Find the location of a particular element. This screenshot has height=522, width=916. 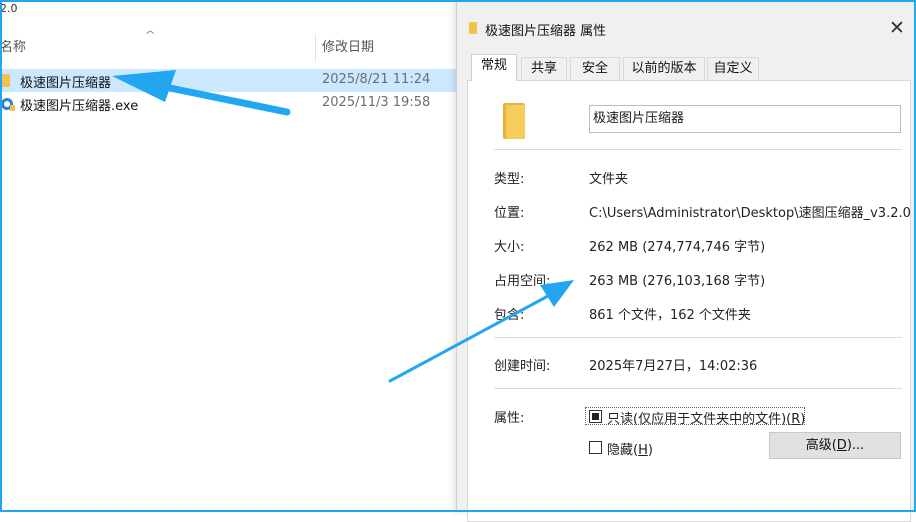

path-fragment: 2.0 is located at coordinates (9, 8).